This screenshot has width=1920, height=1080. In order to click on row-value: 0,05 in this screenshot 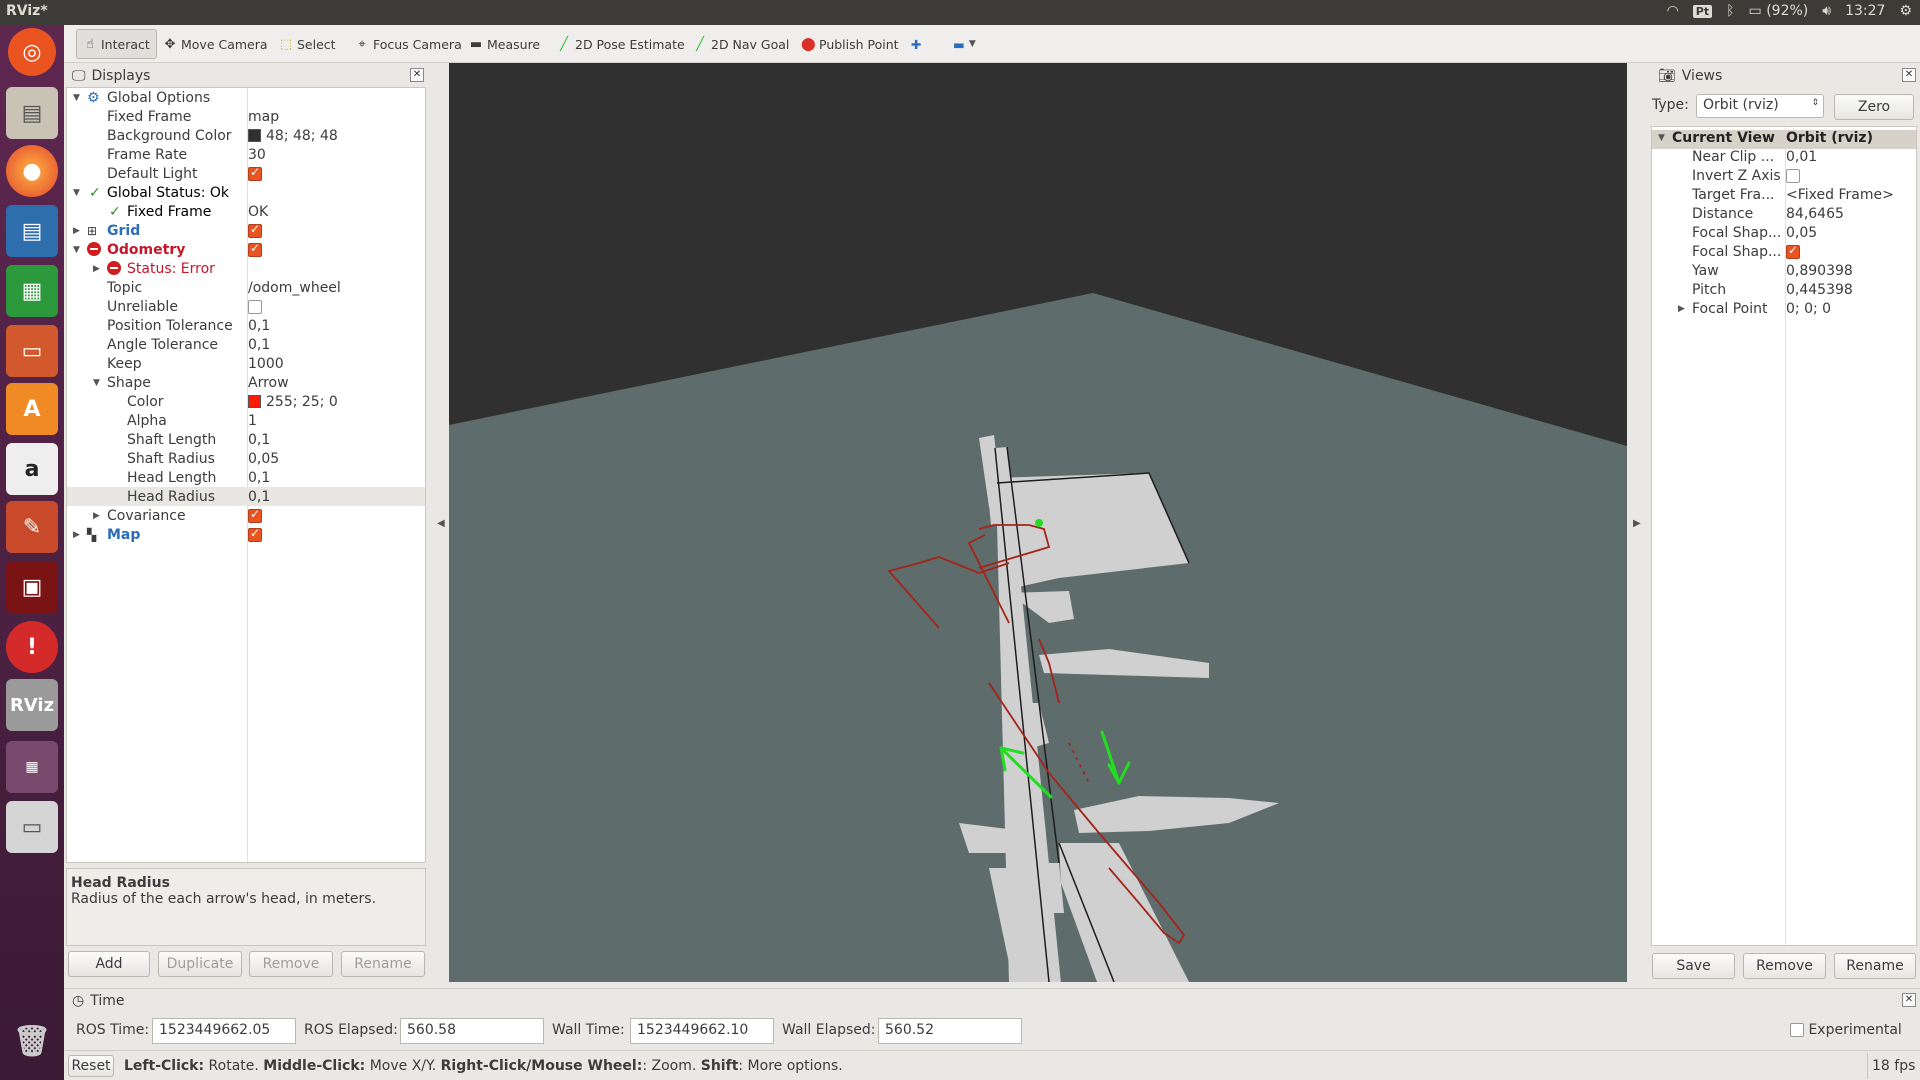, I will do `click(263, 459)`.